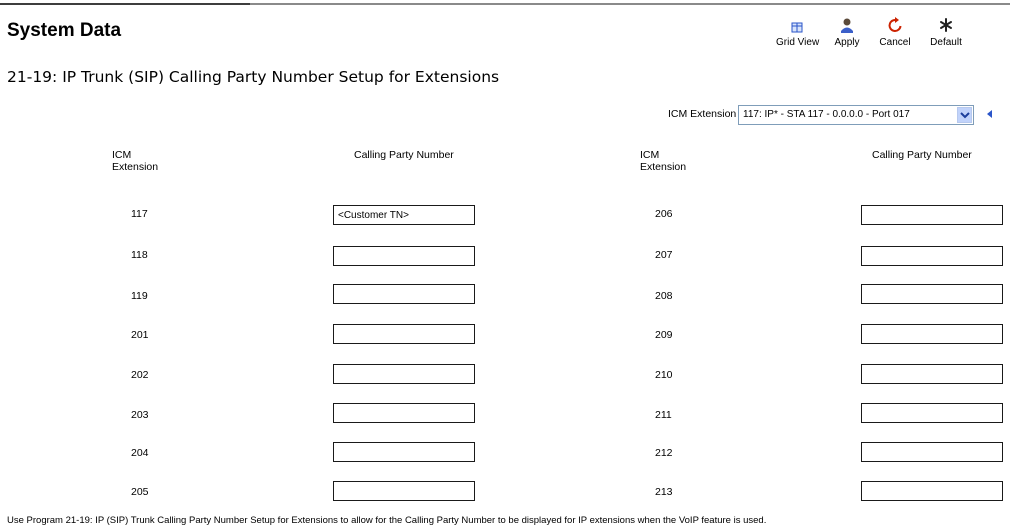  Describe the element at coordinates (140, 492) in the screenshot. I see `extension-number: 205` at that location.